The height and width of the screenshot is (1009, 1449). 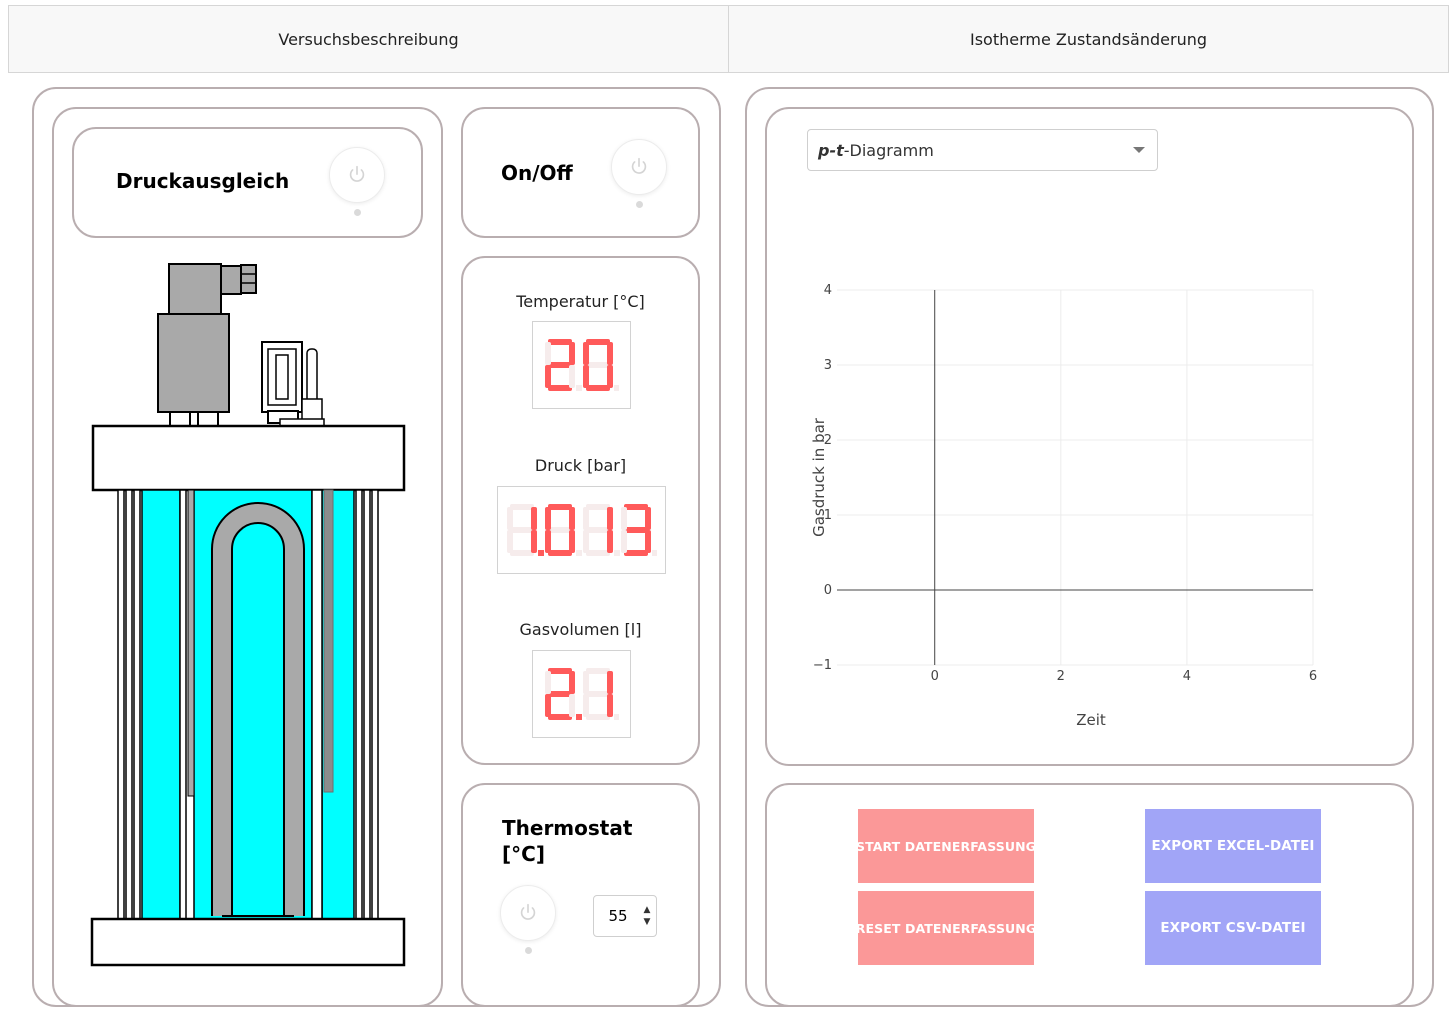 I want to click on temperature-display, so click(x=581, y=365).